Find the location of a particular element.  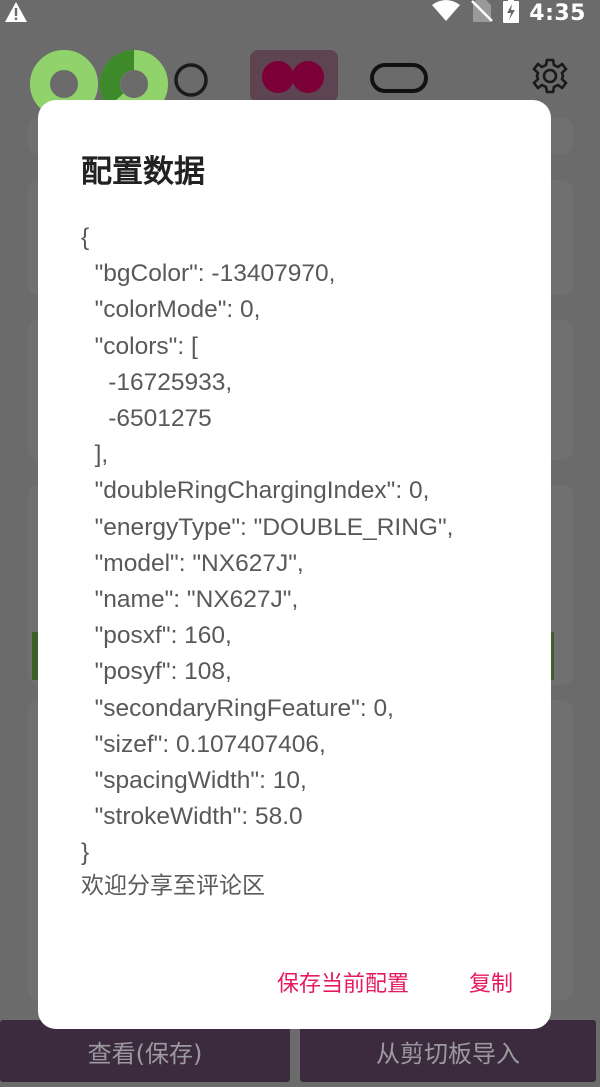

pill-icon is located at coordinates (399, 80).